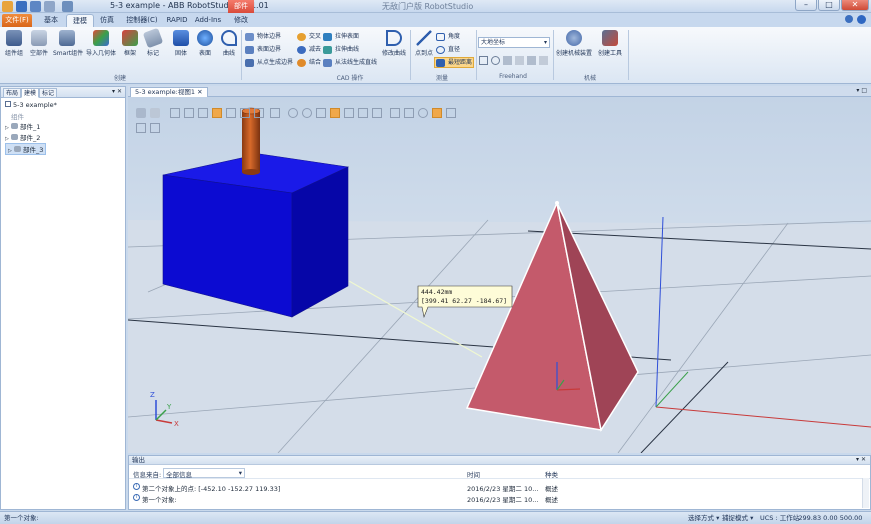 Image resolution: width=871 pixels, height=524 pixels. Describe the element at coordinates (39, 43) in the screenshot. I see `empty-part-button: 空部件` at that location.